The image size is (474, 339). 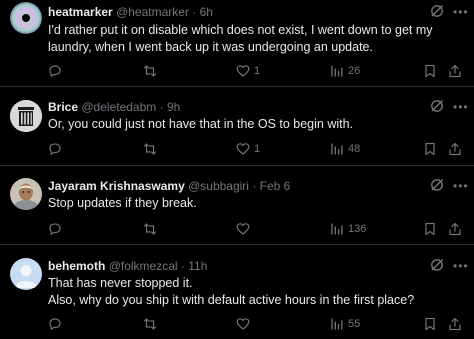 What do you see at coordinates (122, 203) in the screenshot?
I see `tweet-text-line: Stop updates if they break.` at bounding box center [122, 203].